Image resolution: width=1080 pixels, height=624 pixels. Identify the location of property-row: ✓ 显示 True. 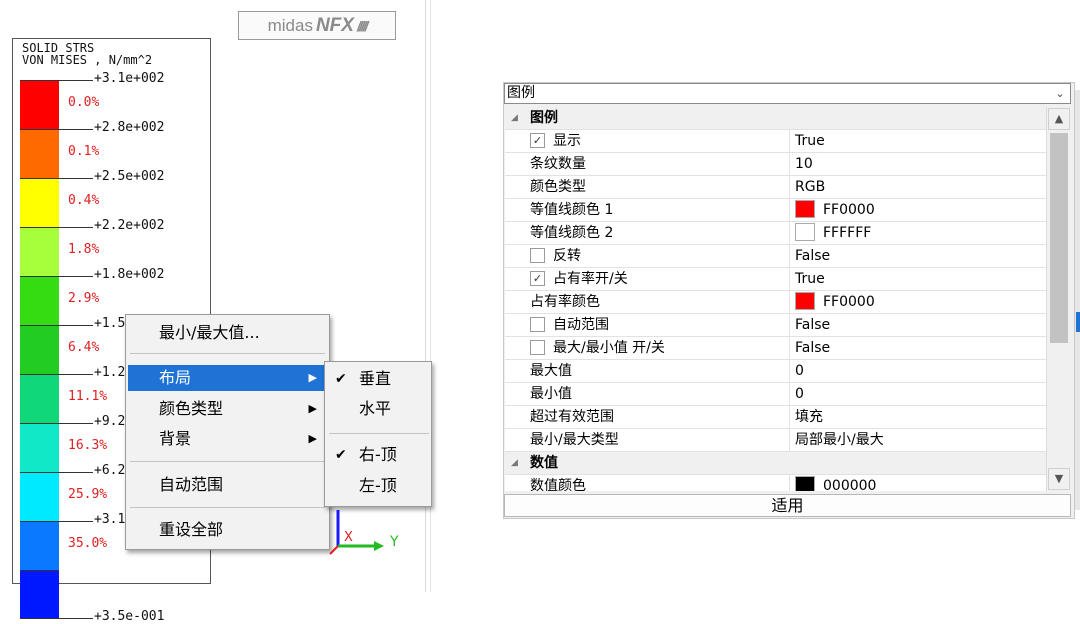
(775, 141).